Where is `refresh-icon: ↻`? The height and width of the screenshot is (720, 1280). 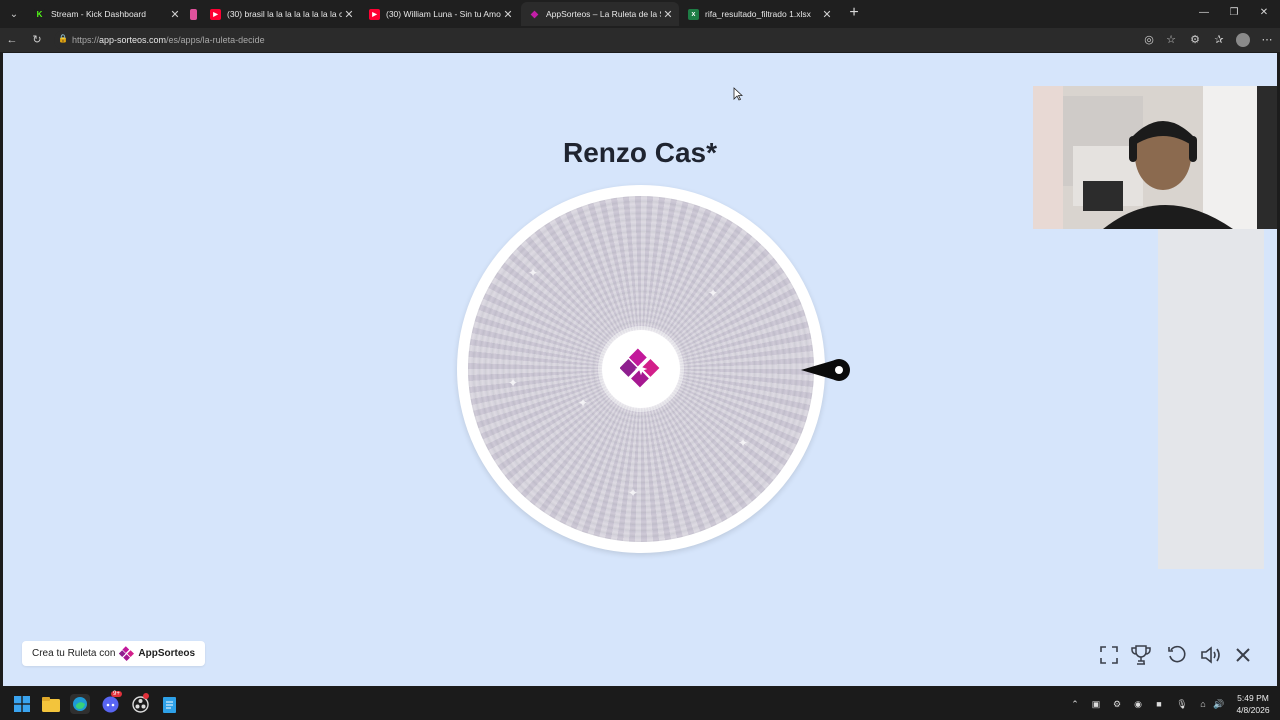 refresh-icon: ↻ is located at coordinates (37, 40).